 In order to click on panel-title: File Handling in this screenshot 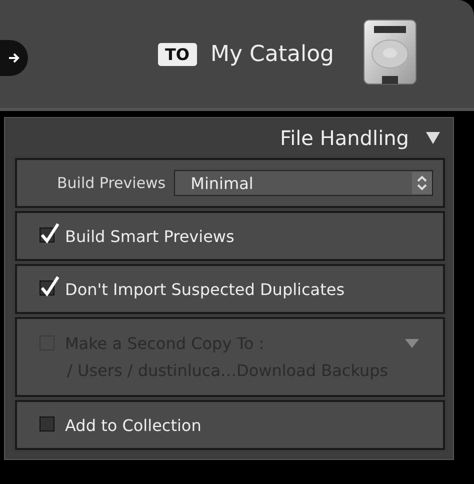, I will do `click(344, 138)`.